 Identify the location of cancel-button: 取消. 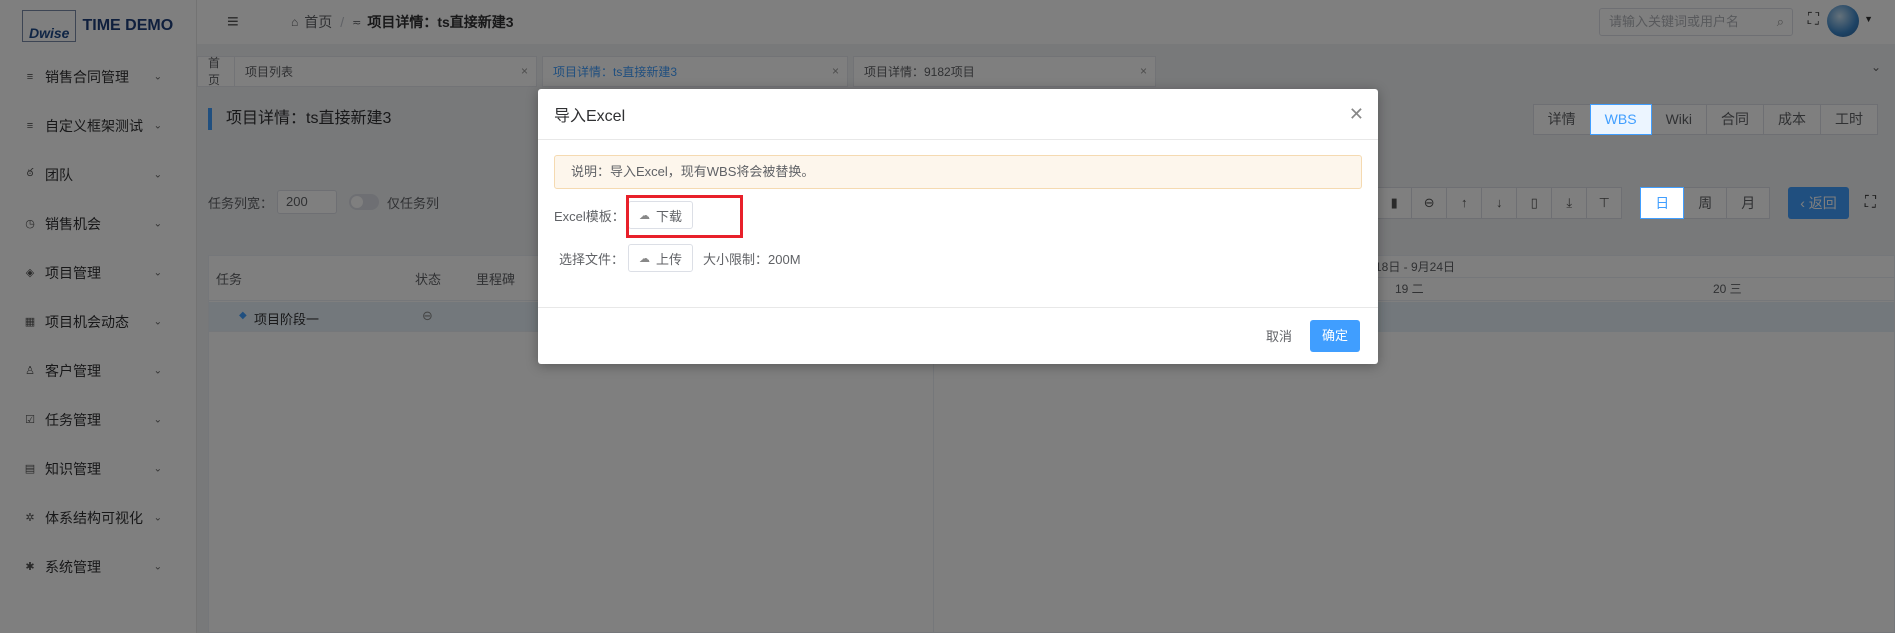
(1279, 335).